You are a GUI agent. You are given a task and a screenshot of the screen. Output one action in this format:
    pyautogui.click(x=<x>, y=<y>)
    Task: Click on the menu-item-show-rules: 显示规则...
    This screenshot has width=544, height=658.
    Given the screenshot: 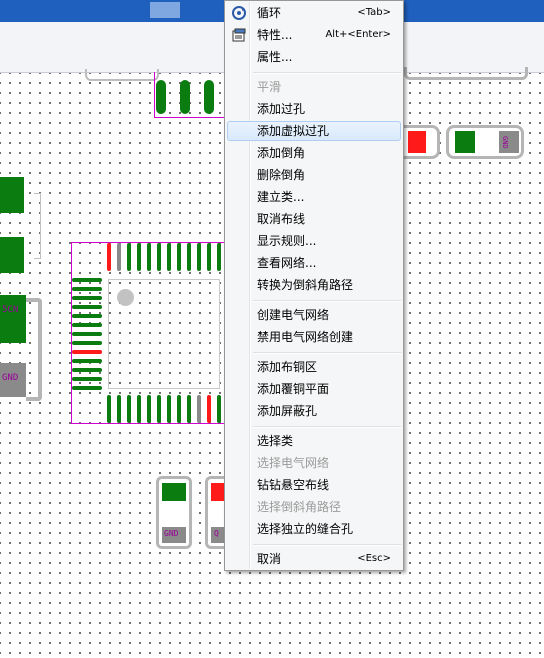 What is the action you would take?
    pyautogui.click(x=314, y=241)
    